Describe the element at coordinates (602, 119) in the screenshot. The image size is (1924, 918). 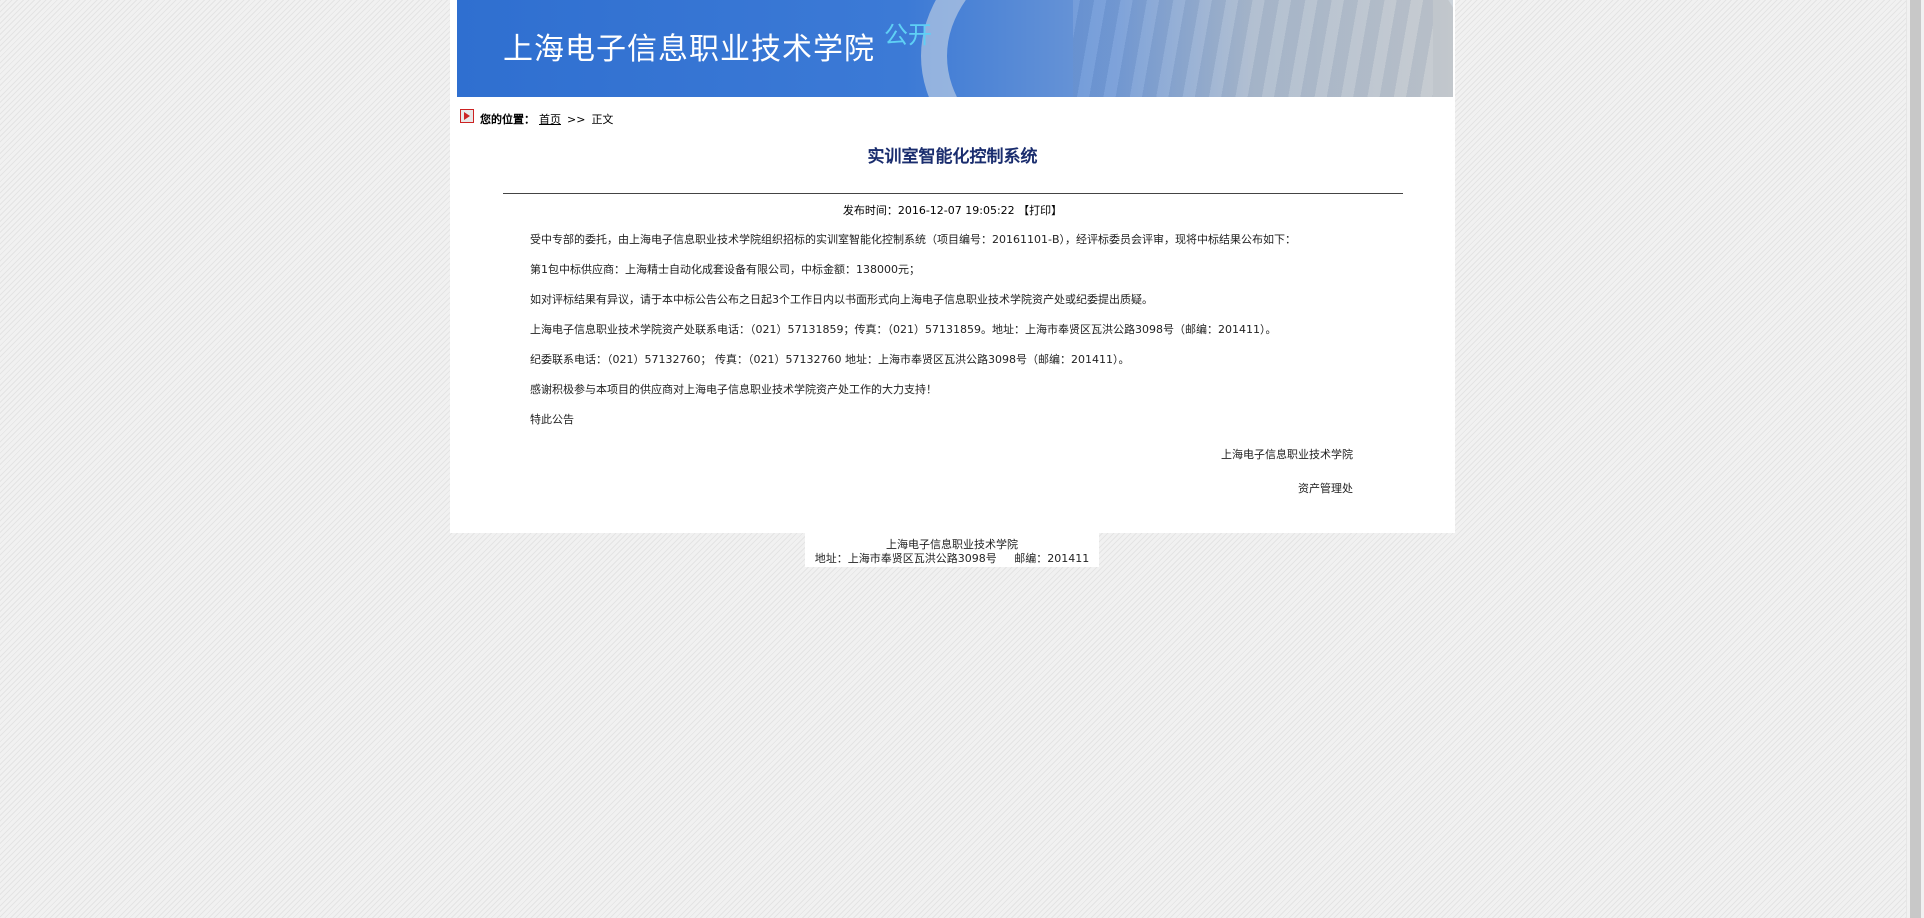
I see `breadcrumb-current: 正文` at that location.